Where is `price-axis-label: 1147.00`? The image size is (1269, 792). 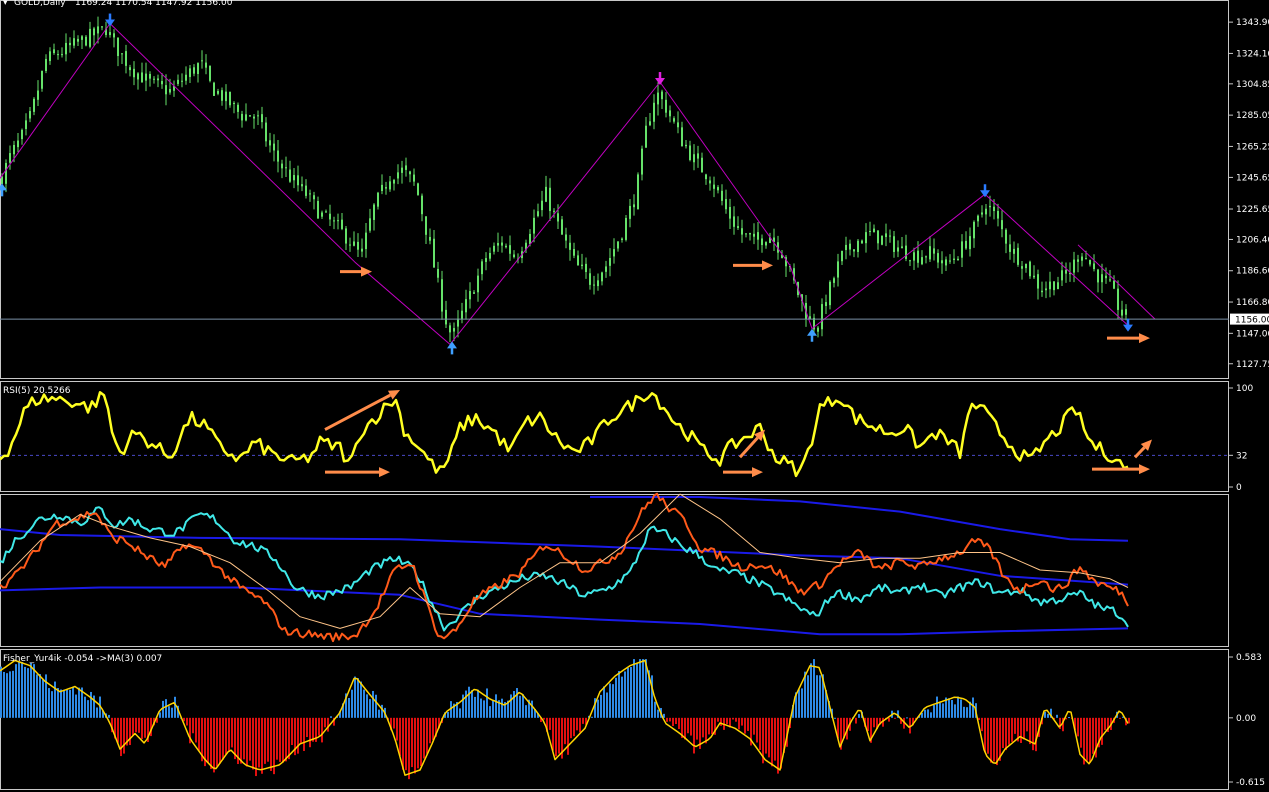
price-axis-label: 1147.00 is located at coordinates (1252, 334).